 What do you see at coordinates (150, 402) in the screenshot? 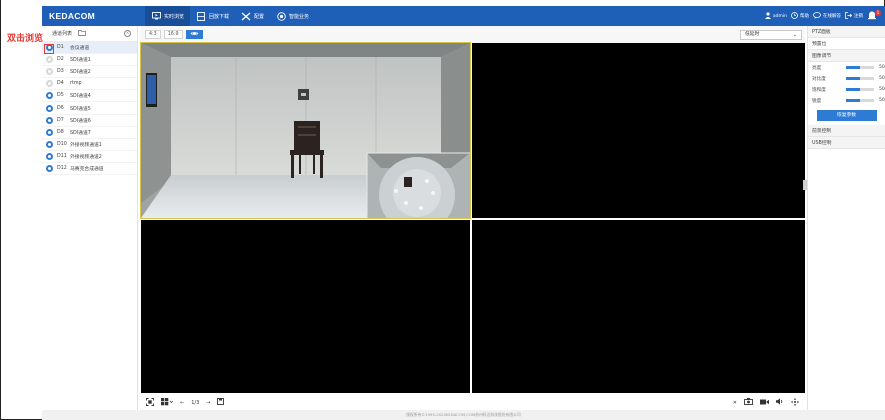
I see `fullscreen-icon` at bounding box center [150, 402].